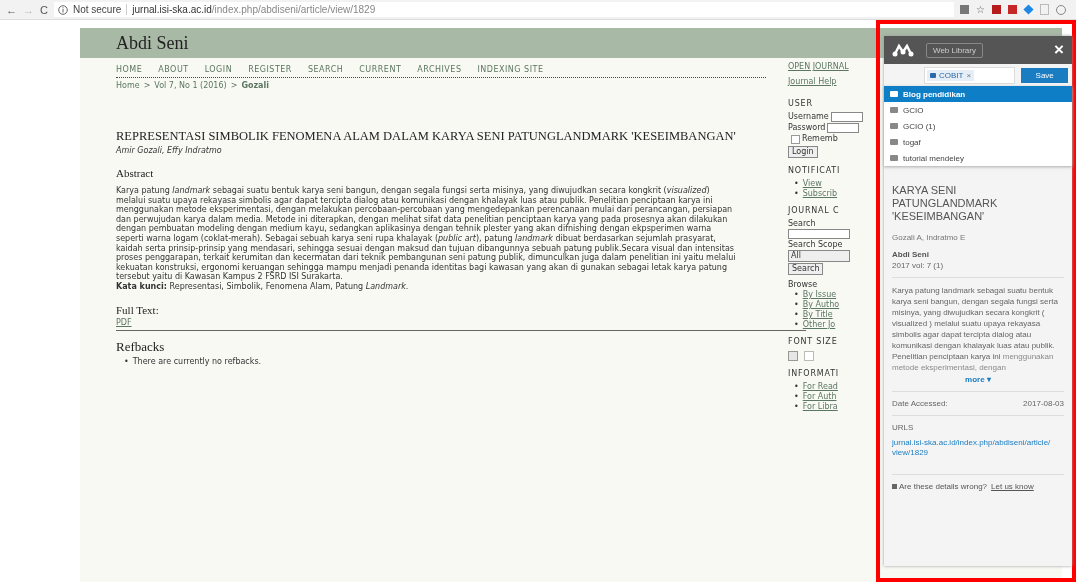 The height and width of the screenshot is (582, 1076). What do you see at coordinates (819, 295) in the screenshot?
I see `browse-link: By Issue` at bounding box center [819, 295].